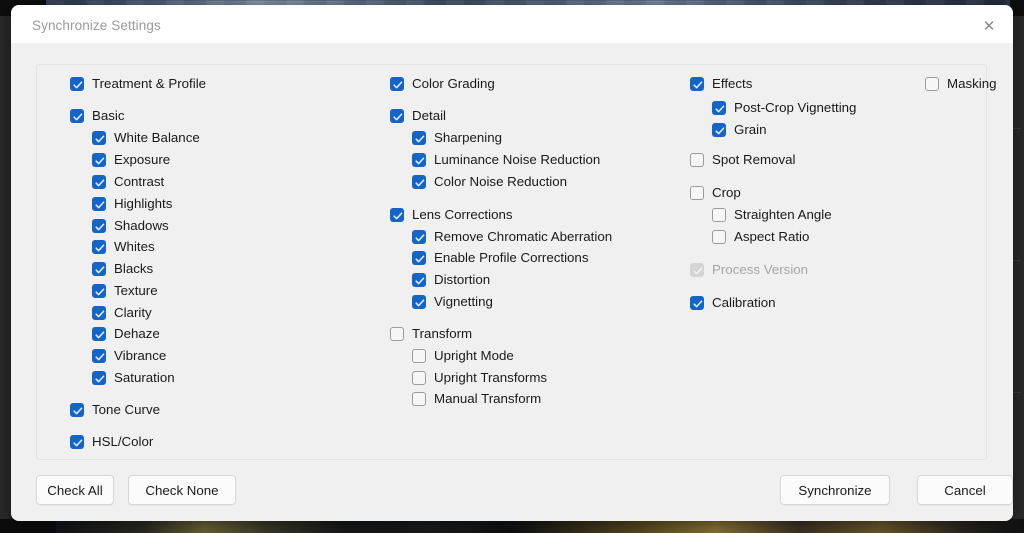 This screenshot has height=533, width=1024. Describe the element at coordinates (132, 204) in the screenshot. I see `checkbox-row: Highlights` at that location.